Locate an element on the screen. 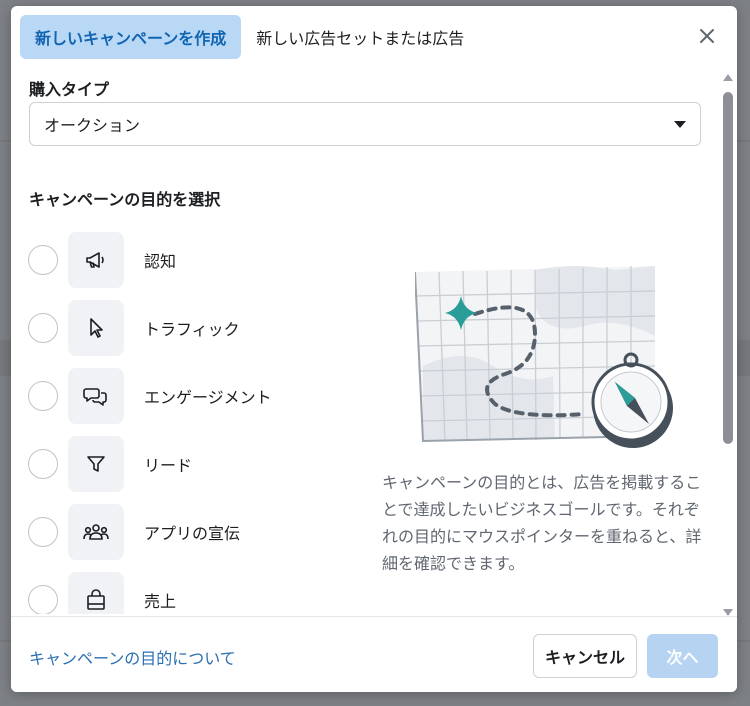 This screenshot has height=706, width=750. funnel-icon is located at coordinates (96, 464).